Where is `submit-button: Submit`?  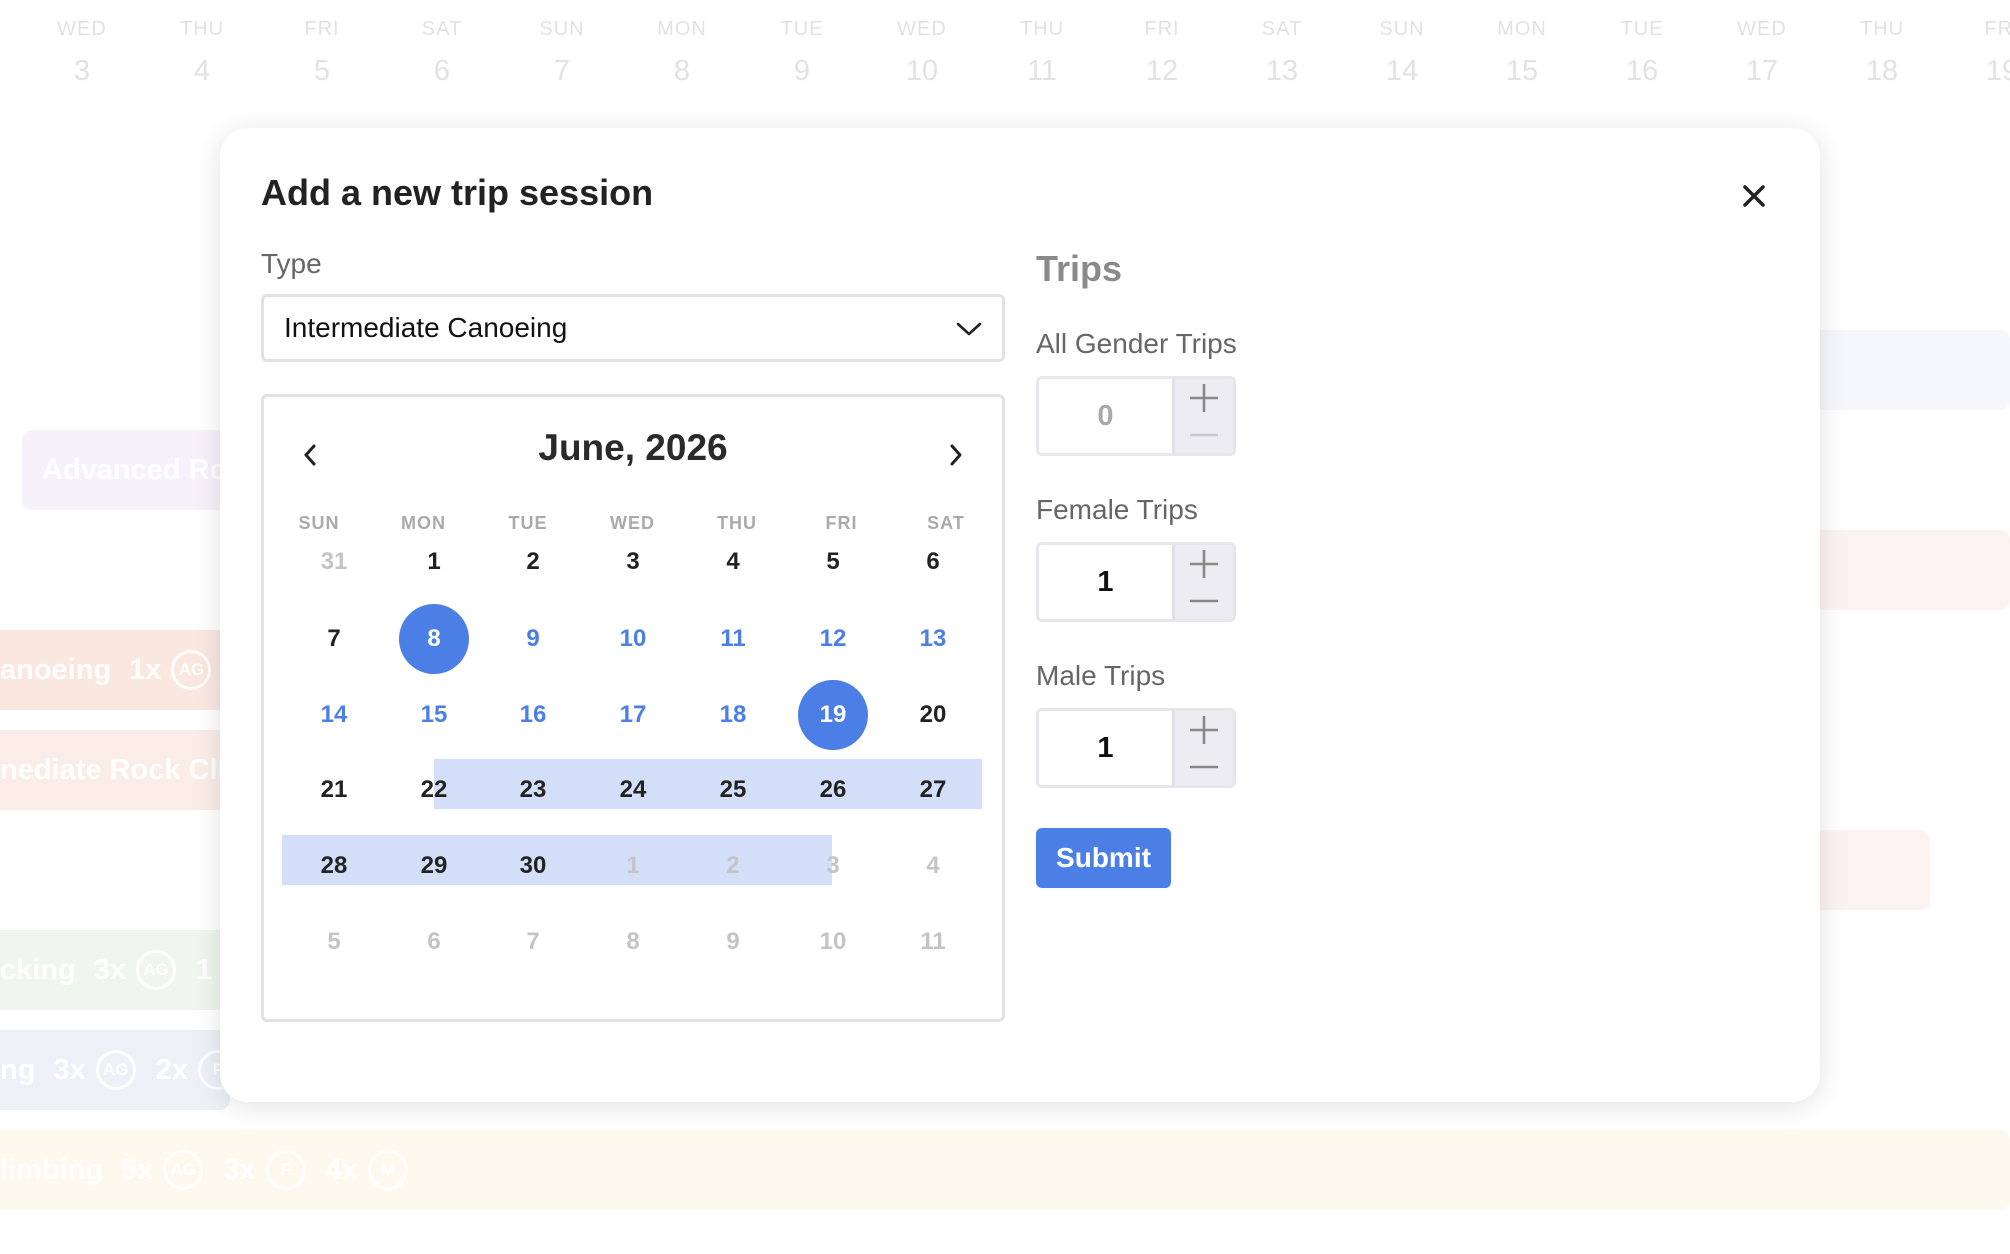
submit-button: Submit is located at coordinates (1103, 858).